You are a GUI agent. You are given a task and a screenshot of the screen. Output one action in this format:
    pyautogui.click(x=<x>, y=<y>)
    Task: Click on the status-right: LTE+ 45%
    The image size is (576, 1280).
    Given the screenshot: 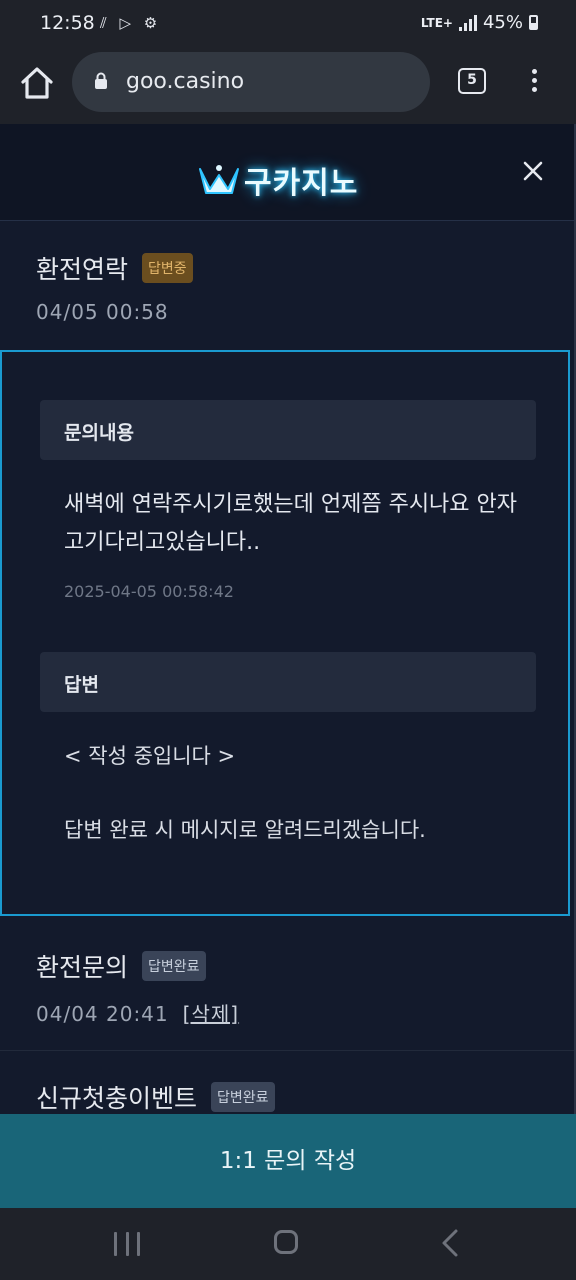 What is the action you would take?
    pyautogui.click(x=479, y=22)
    